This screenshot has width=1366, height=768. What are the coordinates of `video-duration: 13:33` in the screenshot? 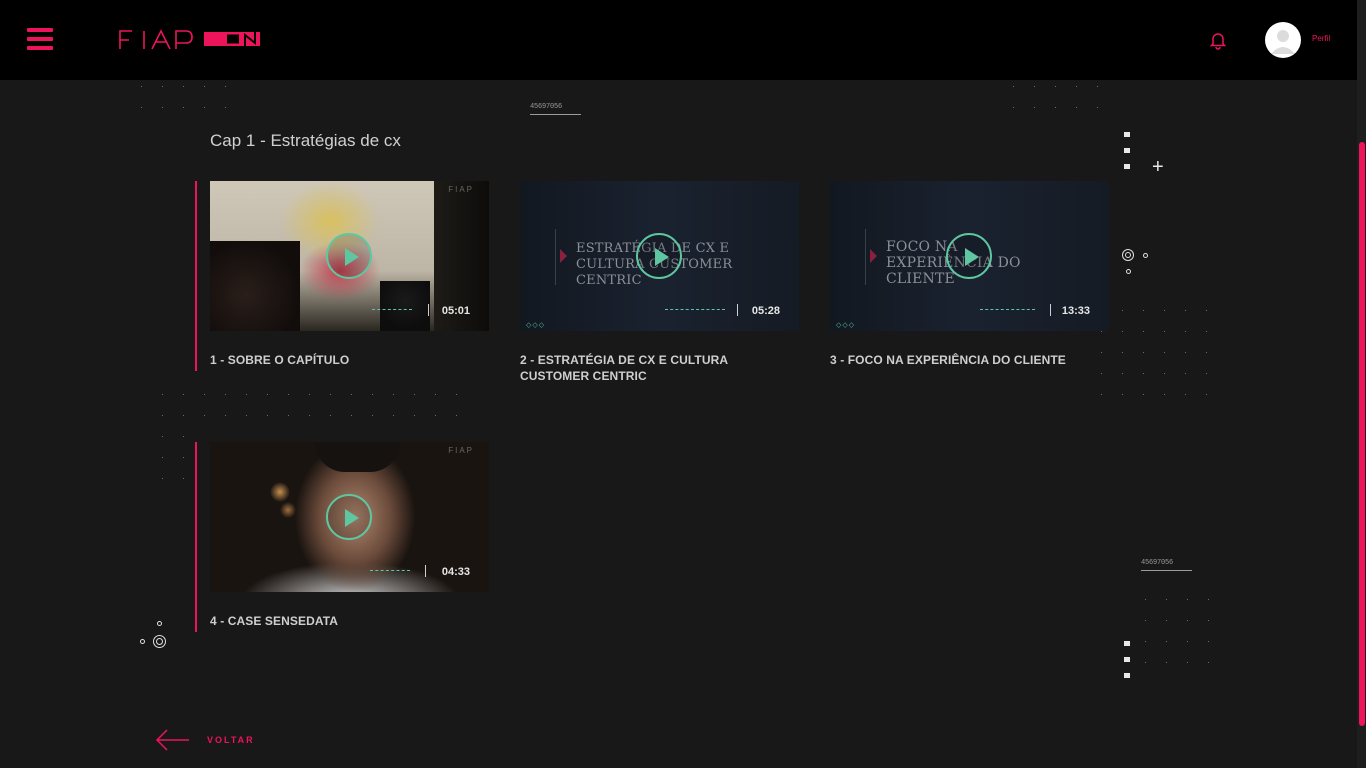 It's located at (1075, 311).